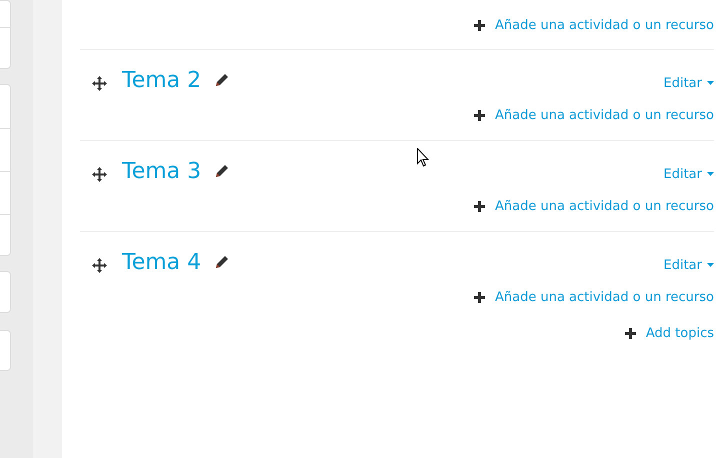 The height and width of the screenshot is (458, 720). Describe the element at coordinates (162, 80) in the screenshot. I see `section-title: Tema 2` at that location.